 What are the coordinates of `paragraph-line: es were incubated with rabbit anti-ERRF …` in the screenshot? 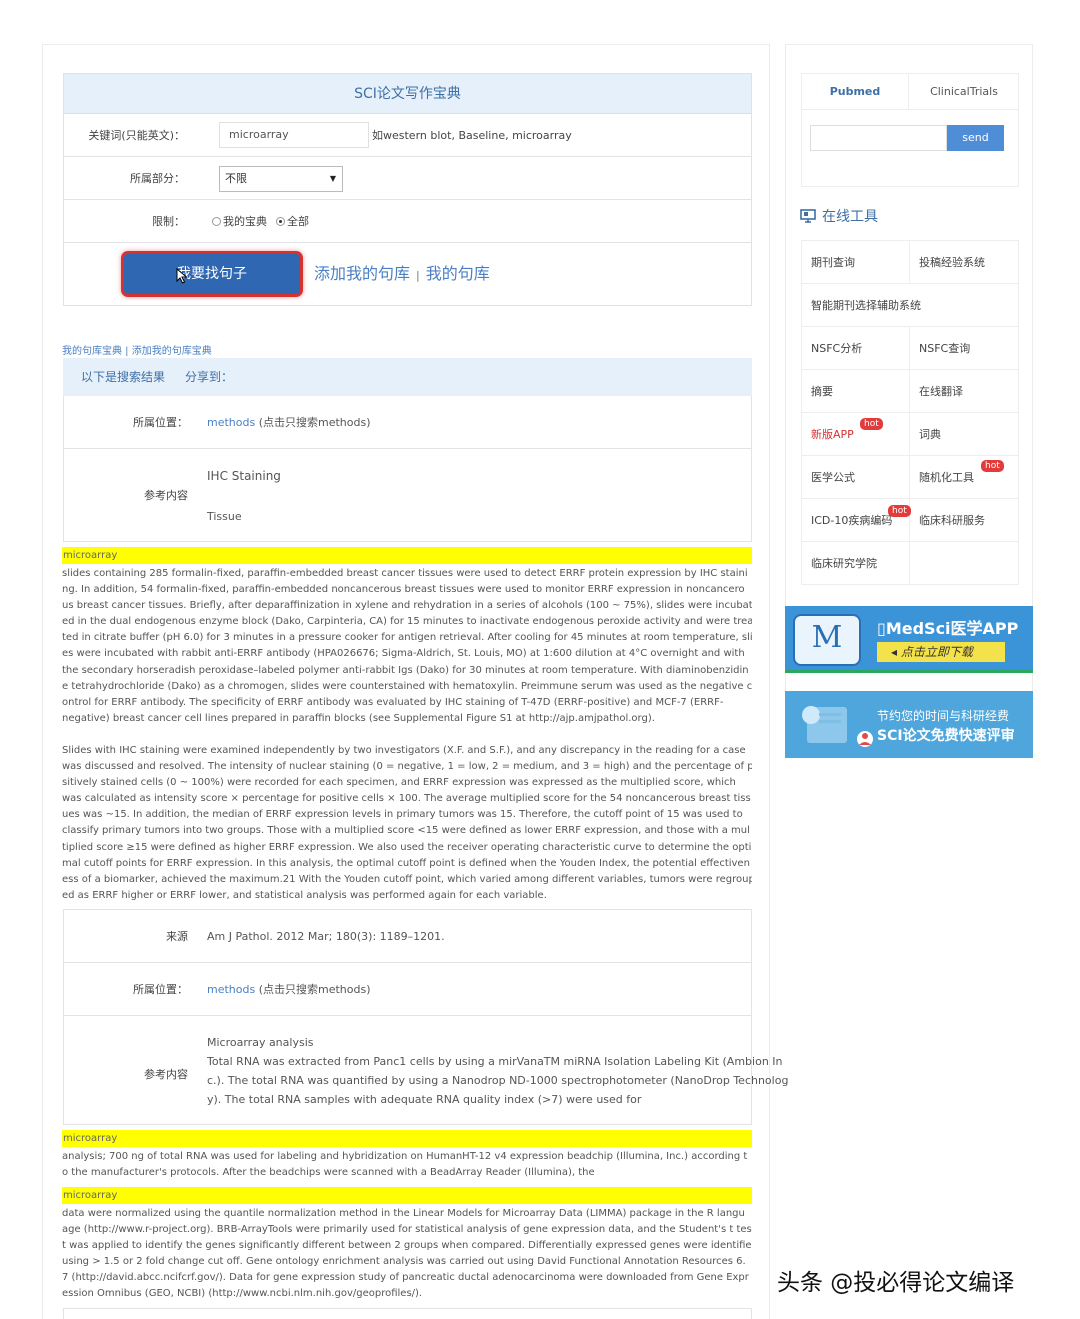 It's located at (403, 654).